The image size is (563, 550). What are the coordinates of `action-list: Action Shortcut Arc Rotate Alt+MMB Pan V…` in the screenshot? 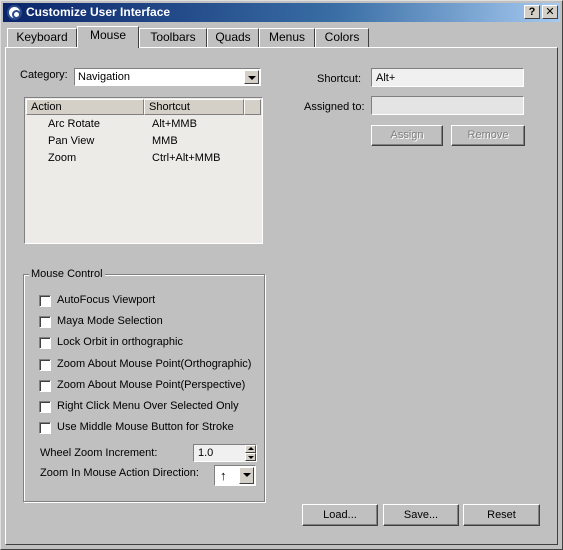 It's located at (143, 170).